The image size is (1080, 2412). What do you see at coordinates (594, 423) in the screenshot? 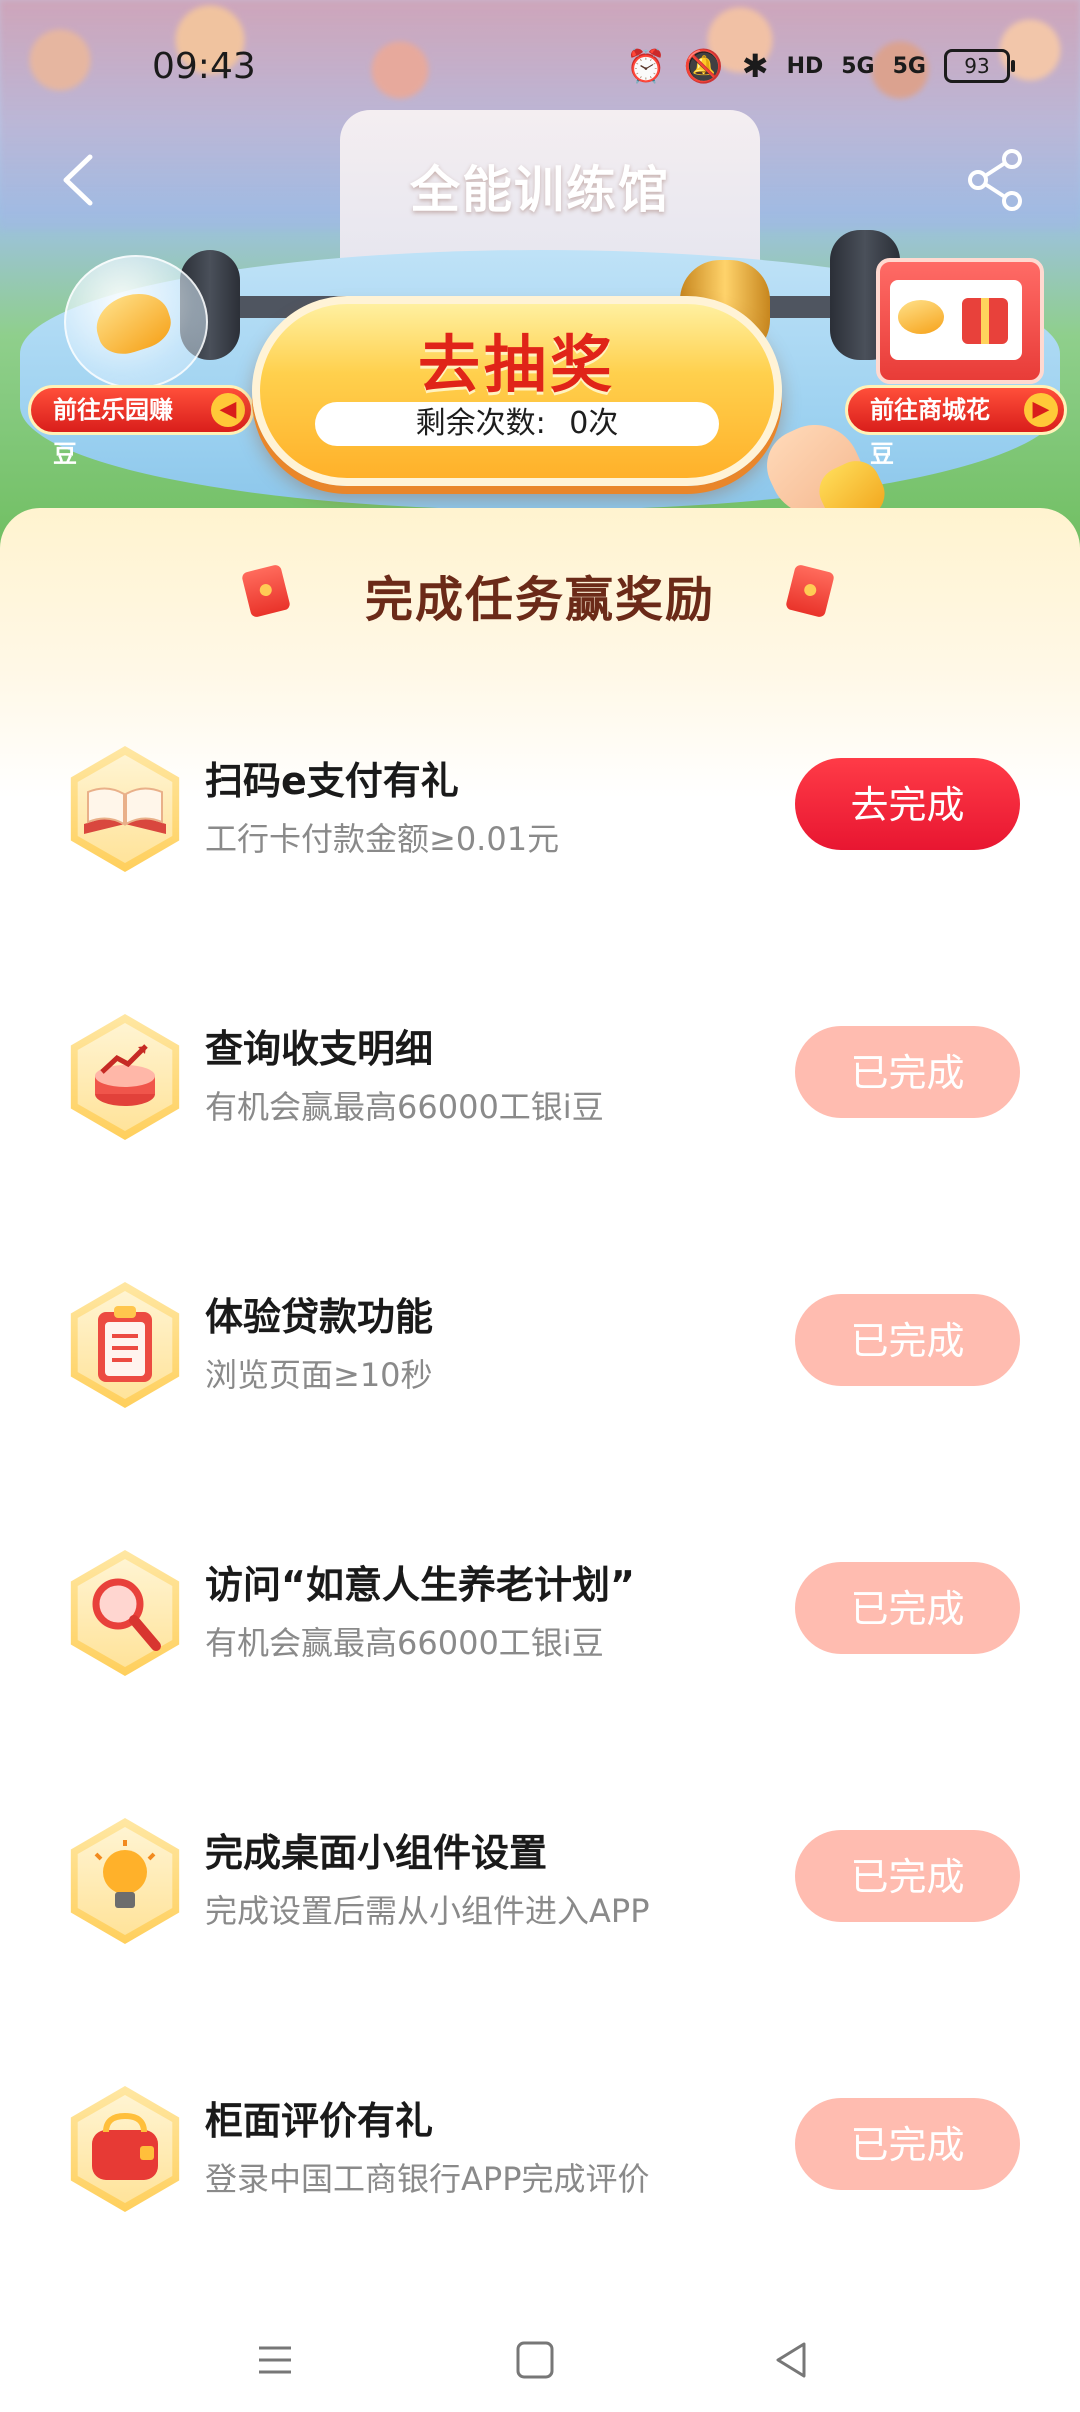
I see `remaining-value: 0次` at bounding box center [594, 423].